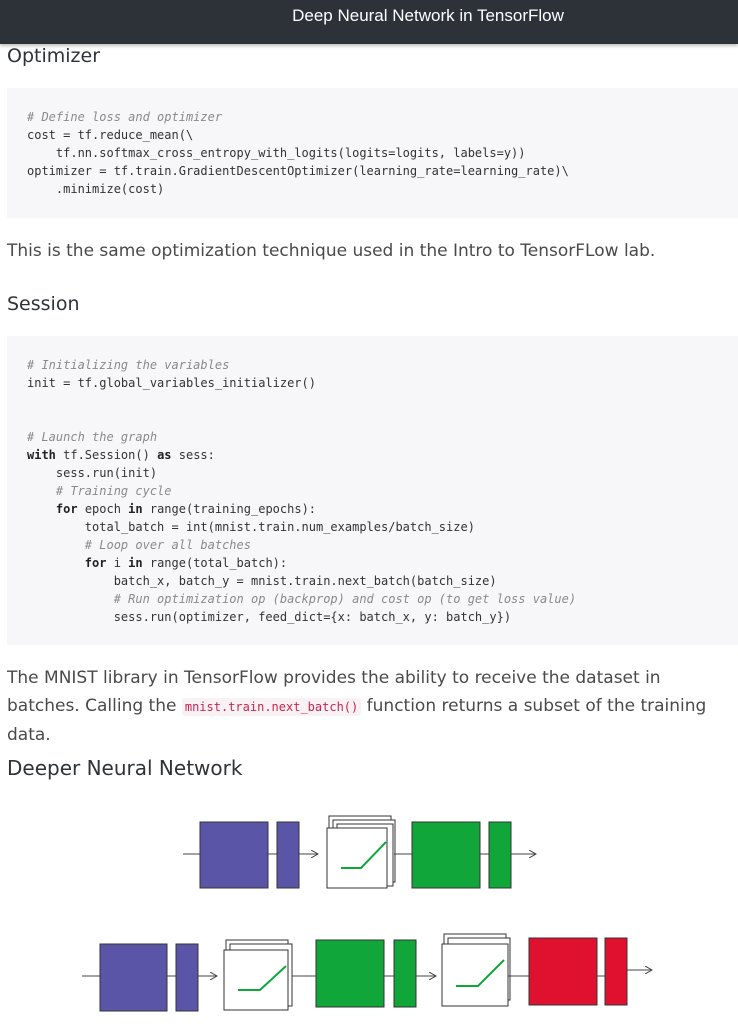  Describe the element at coordinates (234, 855) in the screenshot. I see `blue-layer-block` at that location.